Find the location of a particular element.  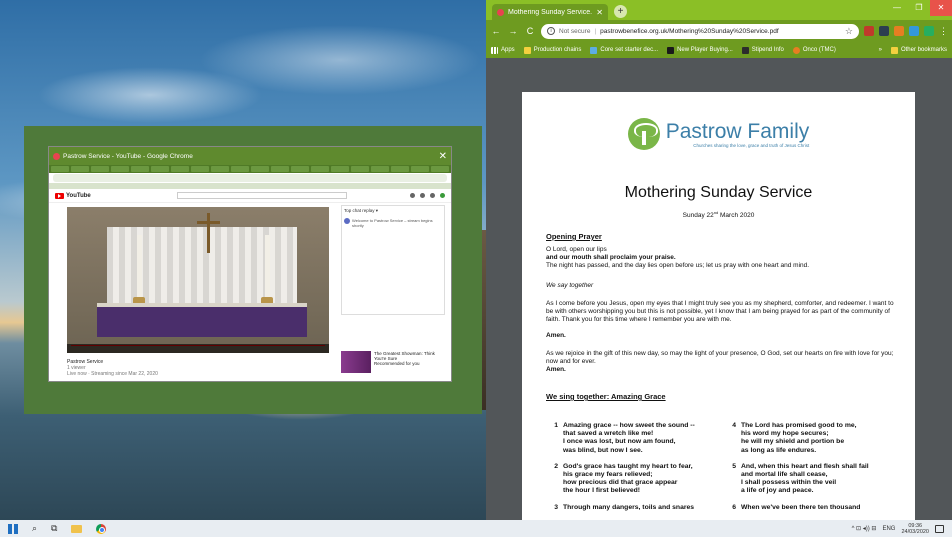

system-tray: ^ ⊡ ◂)) ⊟ ENG 09:36 24/03/2020 is located at coordinates (898, 529).